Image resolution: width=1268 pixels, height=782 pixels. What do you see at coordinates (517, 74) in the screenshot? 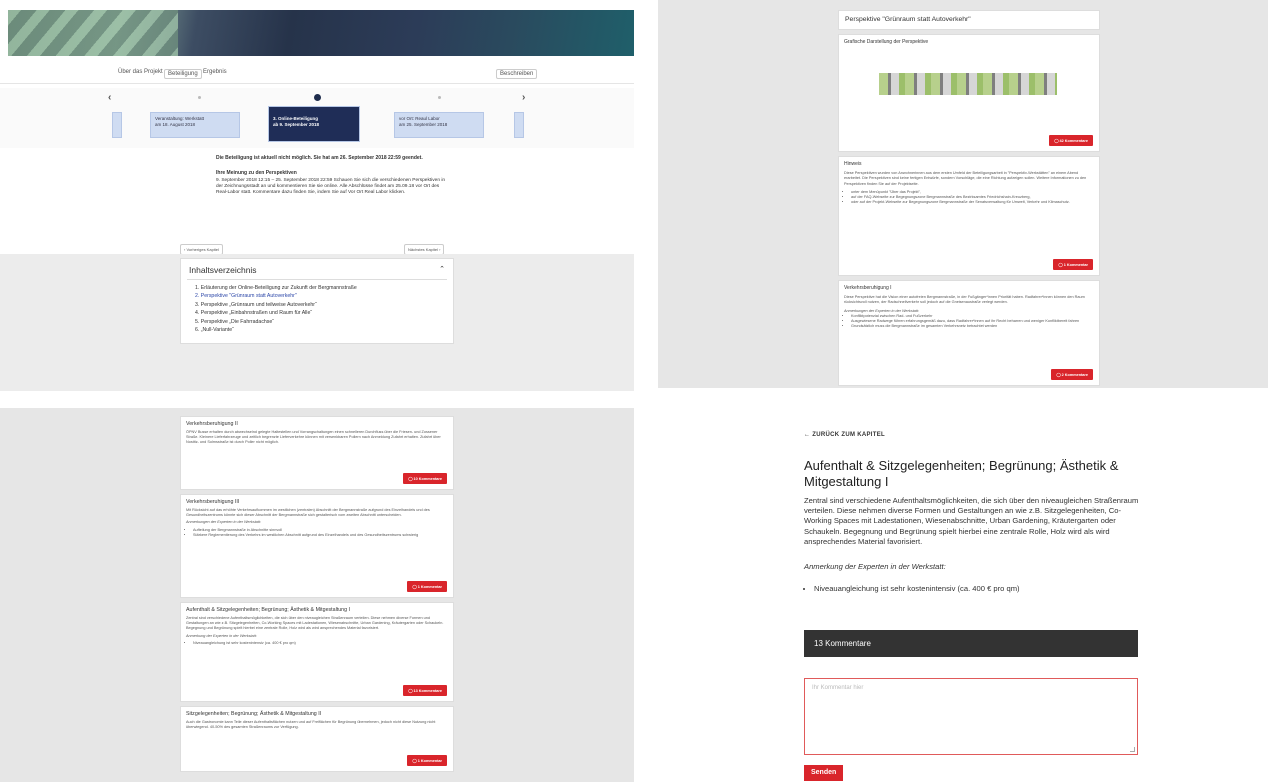
I see `nav-describe-button: Beschreiben` at bounding box center [517, 74].